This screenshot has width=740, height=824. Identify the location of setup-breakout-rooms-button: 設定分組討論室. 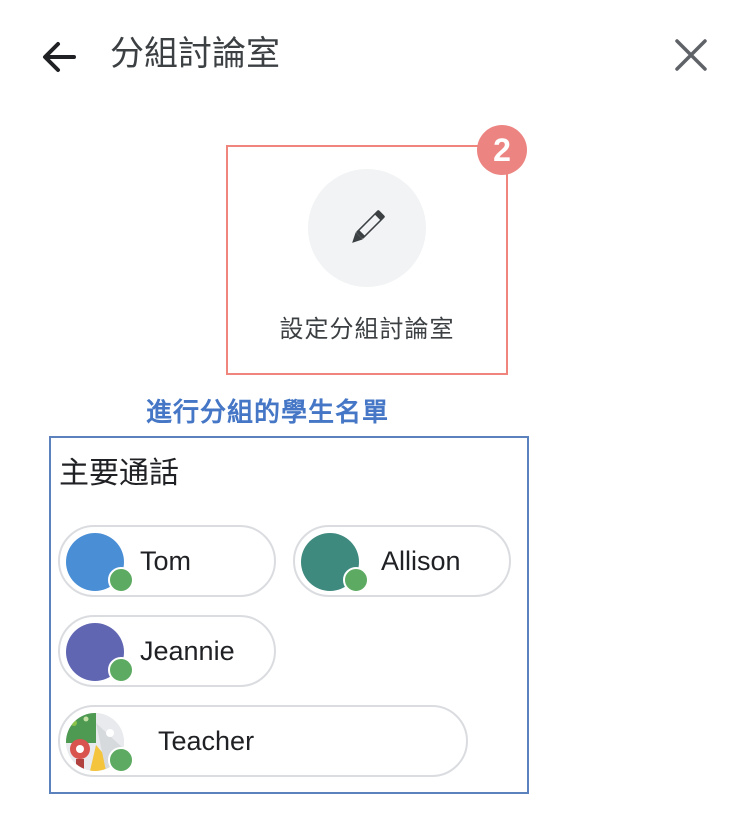
(367, 260).